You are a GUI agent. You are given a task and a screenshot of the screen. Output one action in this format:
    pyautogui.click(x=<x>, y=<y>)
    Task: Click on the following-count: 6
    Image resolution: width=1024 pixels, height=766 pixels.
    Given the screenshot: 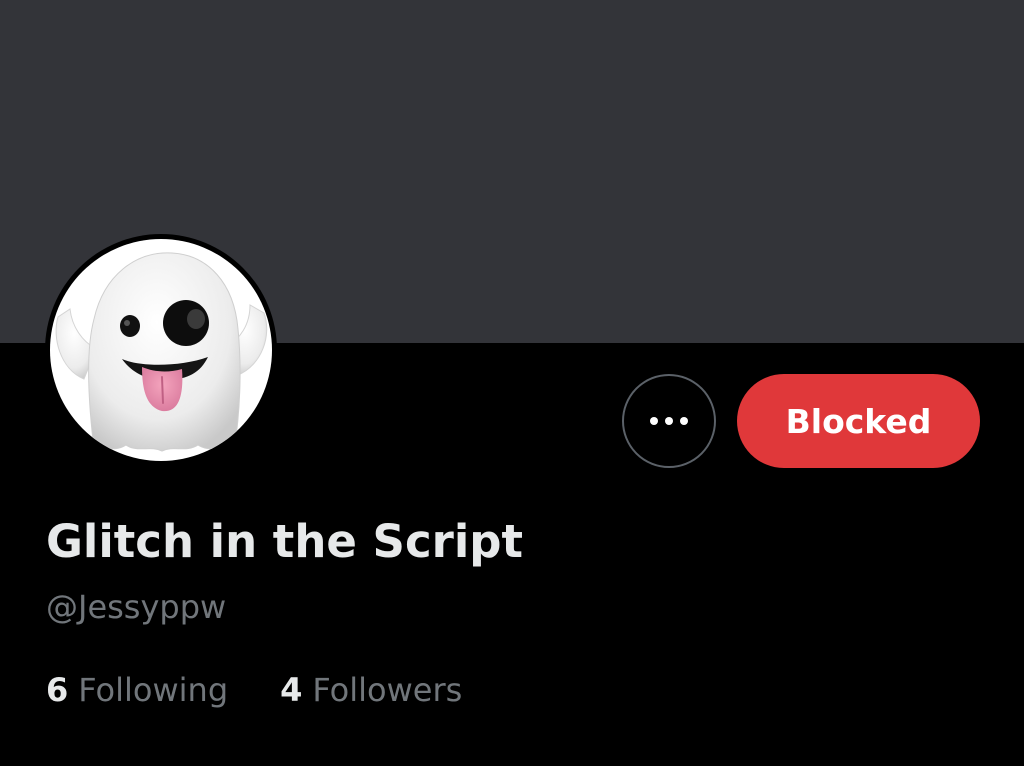 What is the action you would take?
    pyautogui.click(x=57, y=690)
    